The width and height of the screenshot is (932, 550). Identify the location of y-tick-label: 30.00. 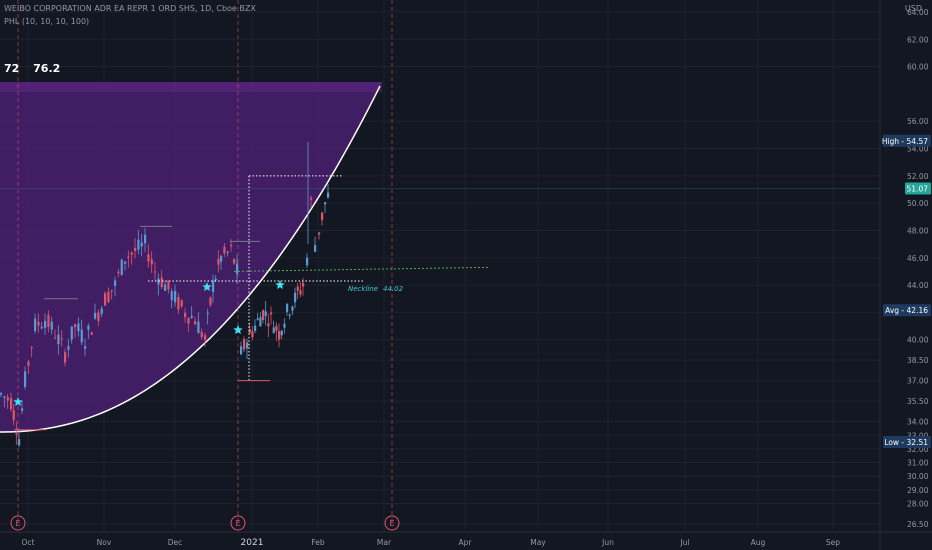
(918, 476).